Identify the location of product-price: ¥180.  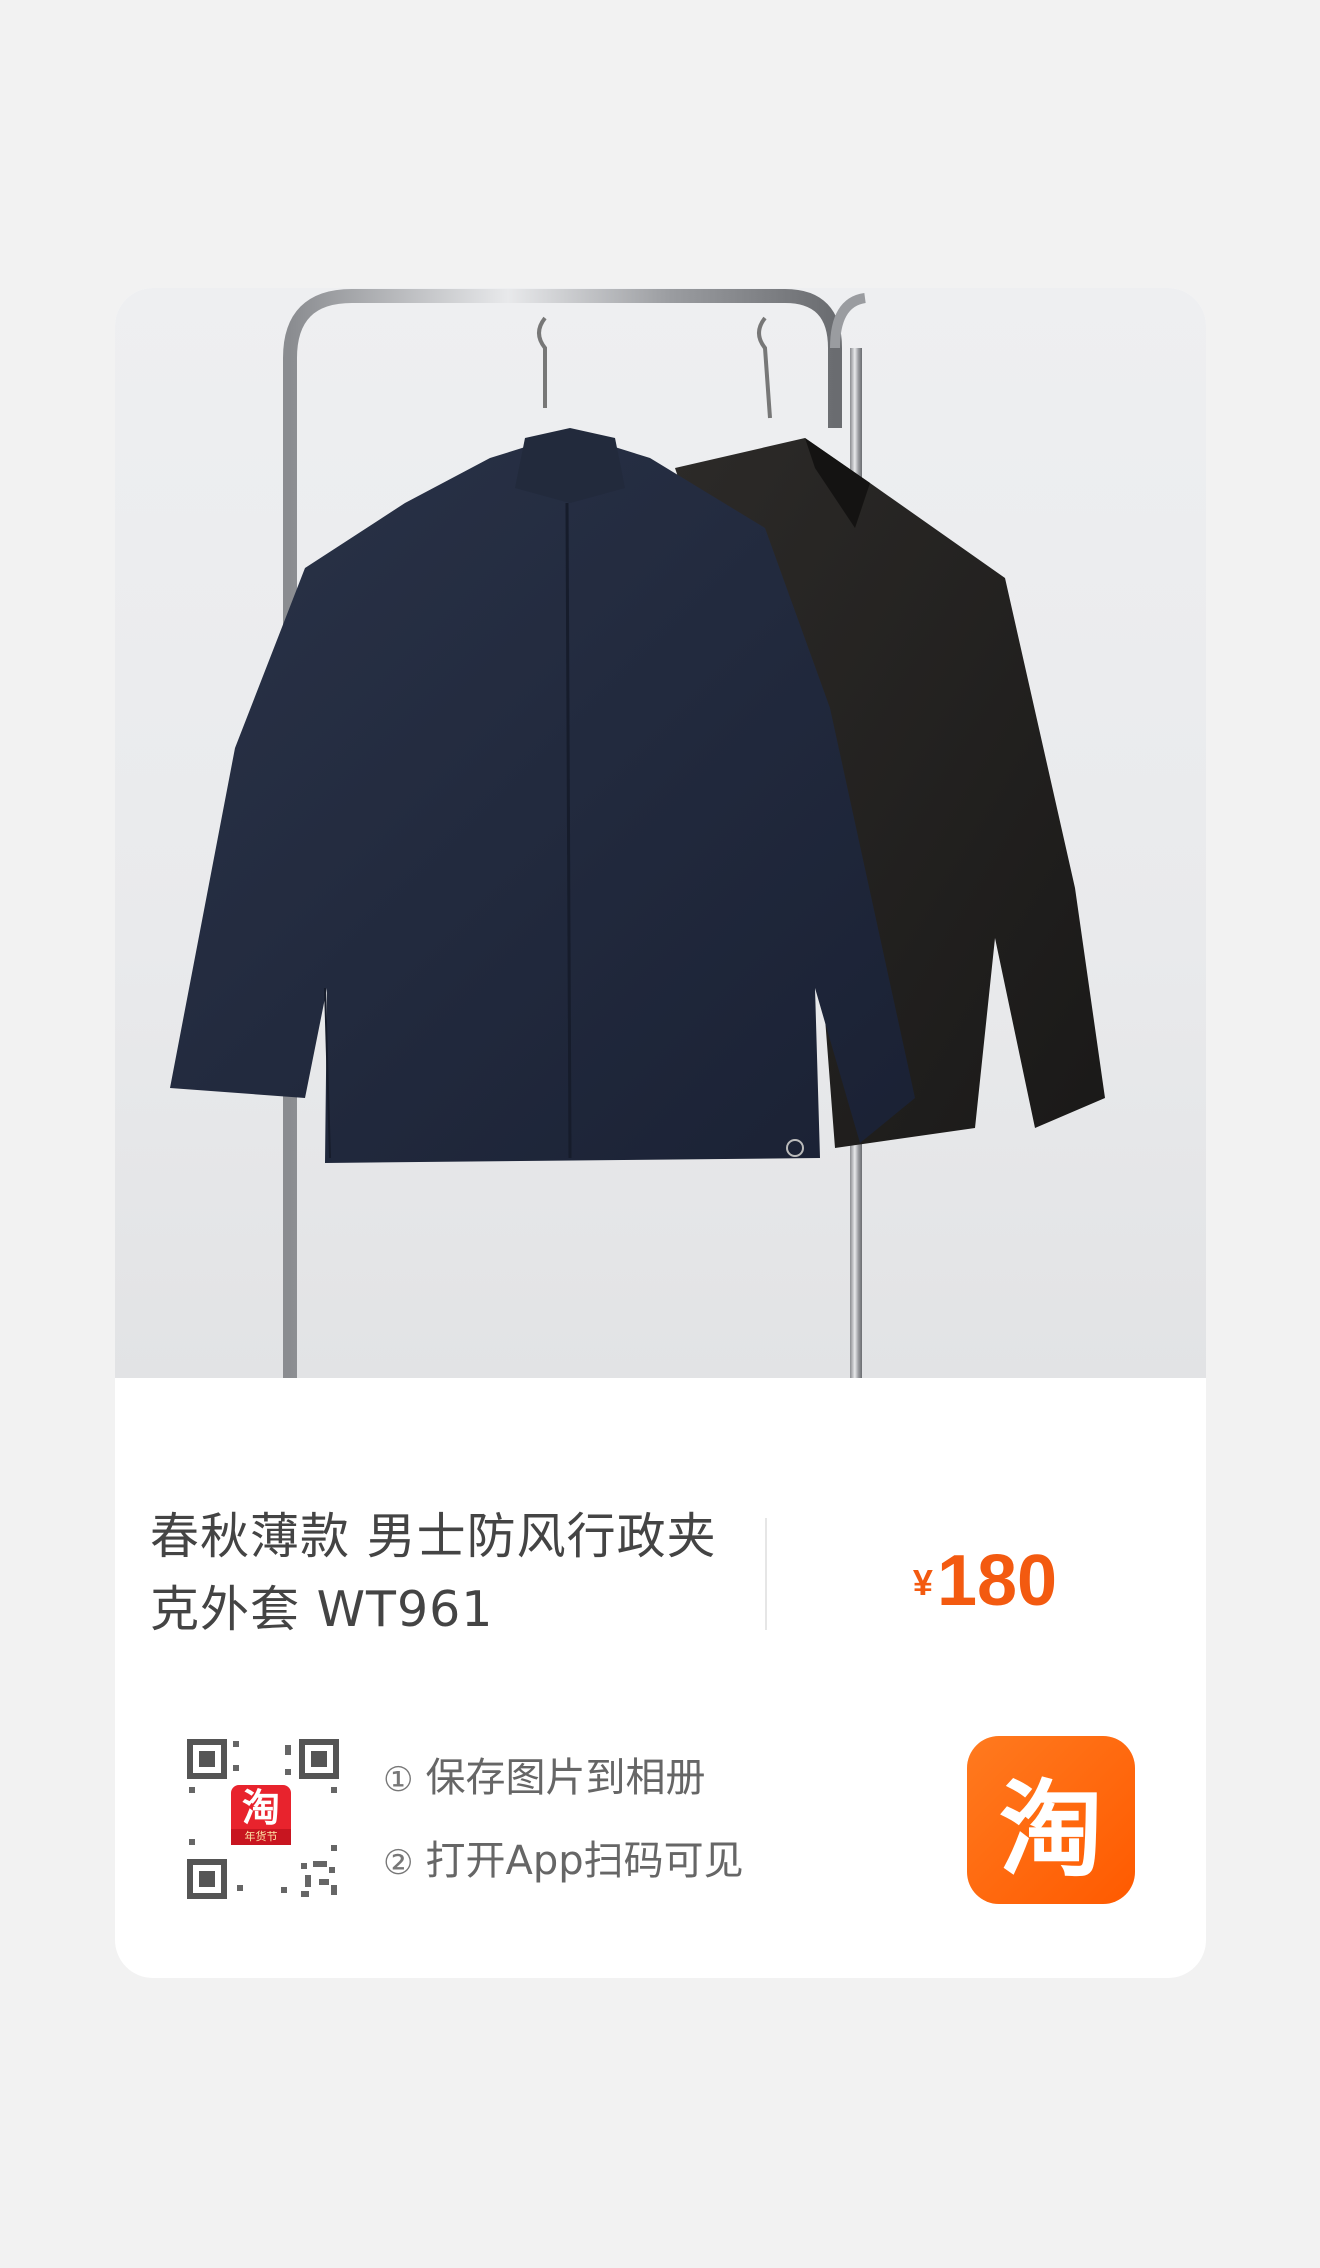
(985, 1581).